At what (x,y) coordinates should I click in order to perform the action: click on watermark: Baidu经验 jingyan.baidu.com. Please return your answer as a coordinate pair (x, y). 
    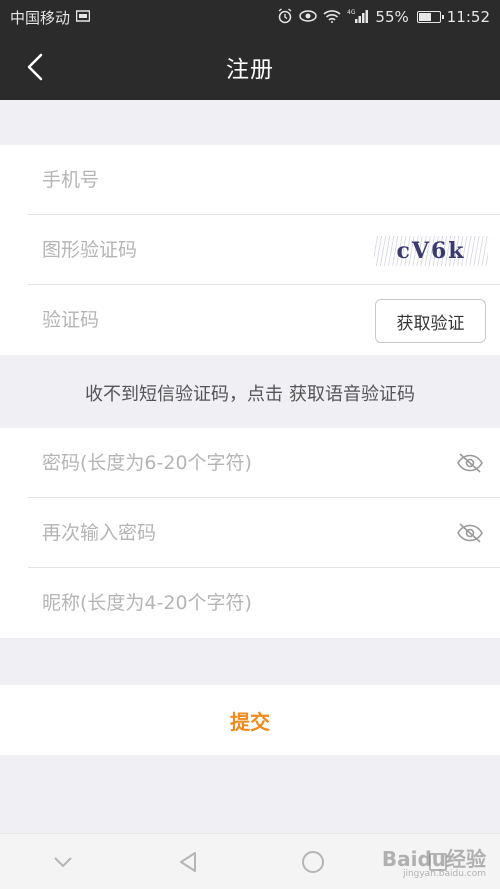
    Looking at the image, I should click on (433, 861).